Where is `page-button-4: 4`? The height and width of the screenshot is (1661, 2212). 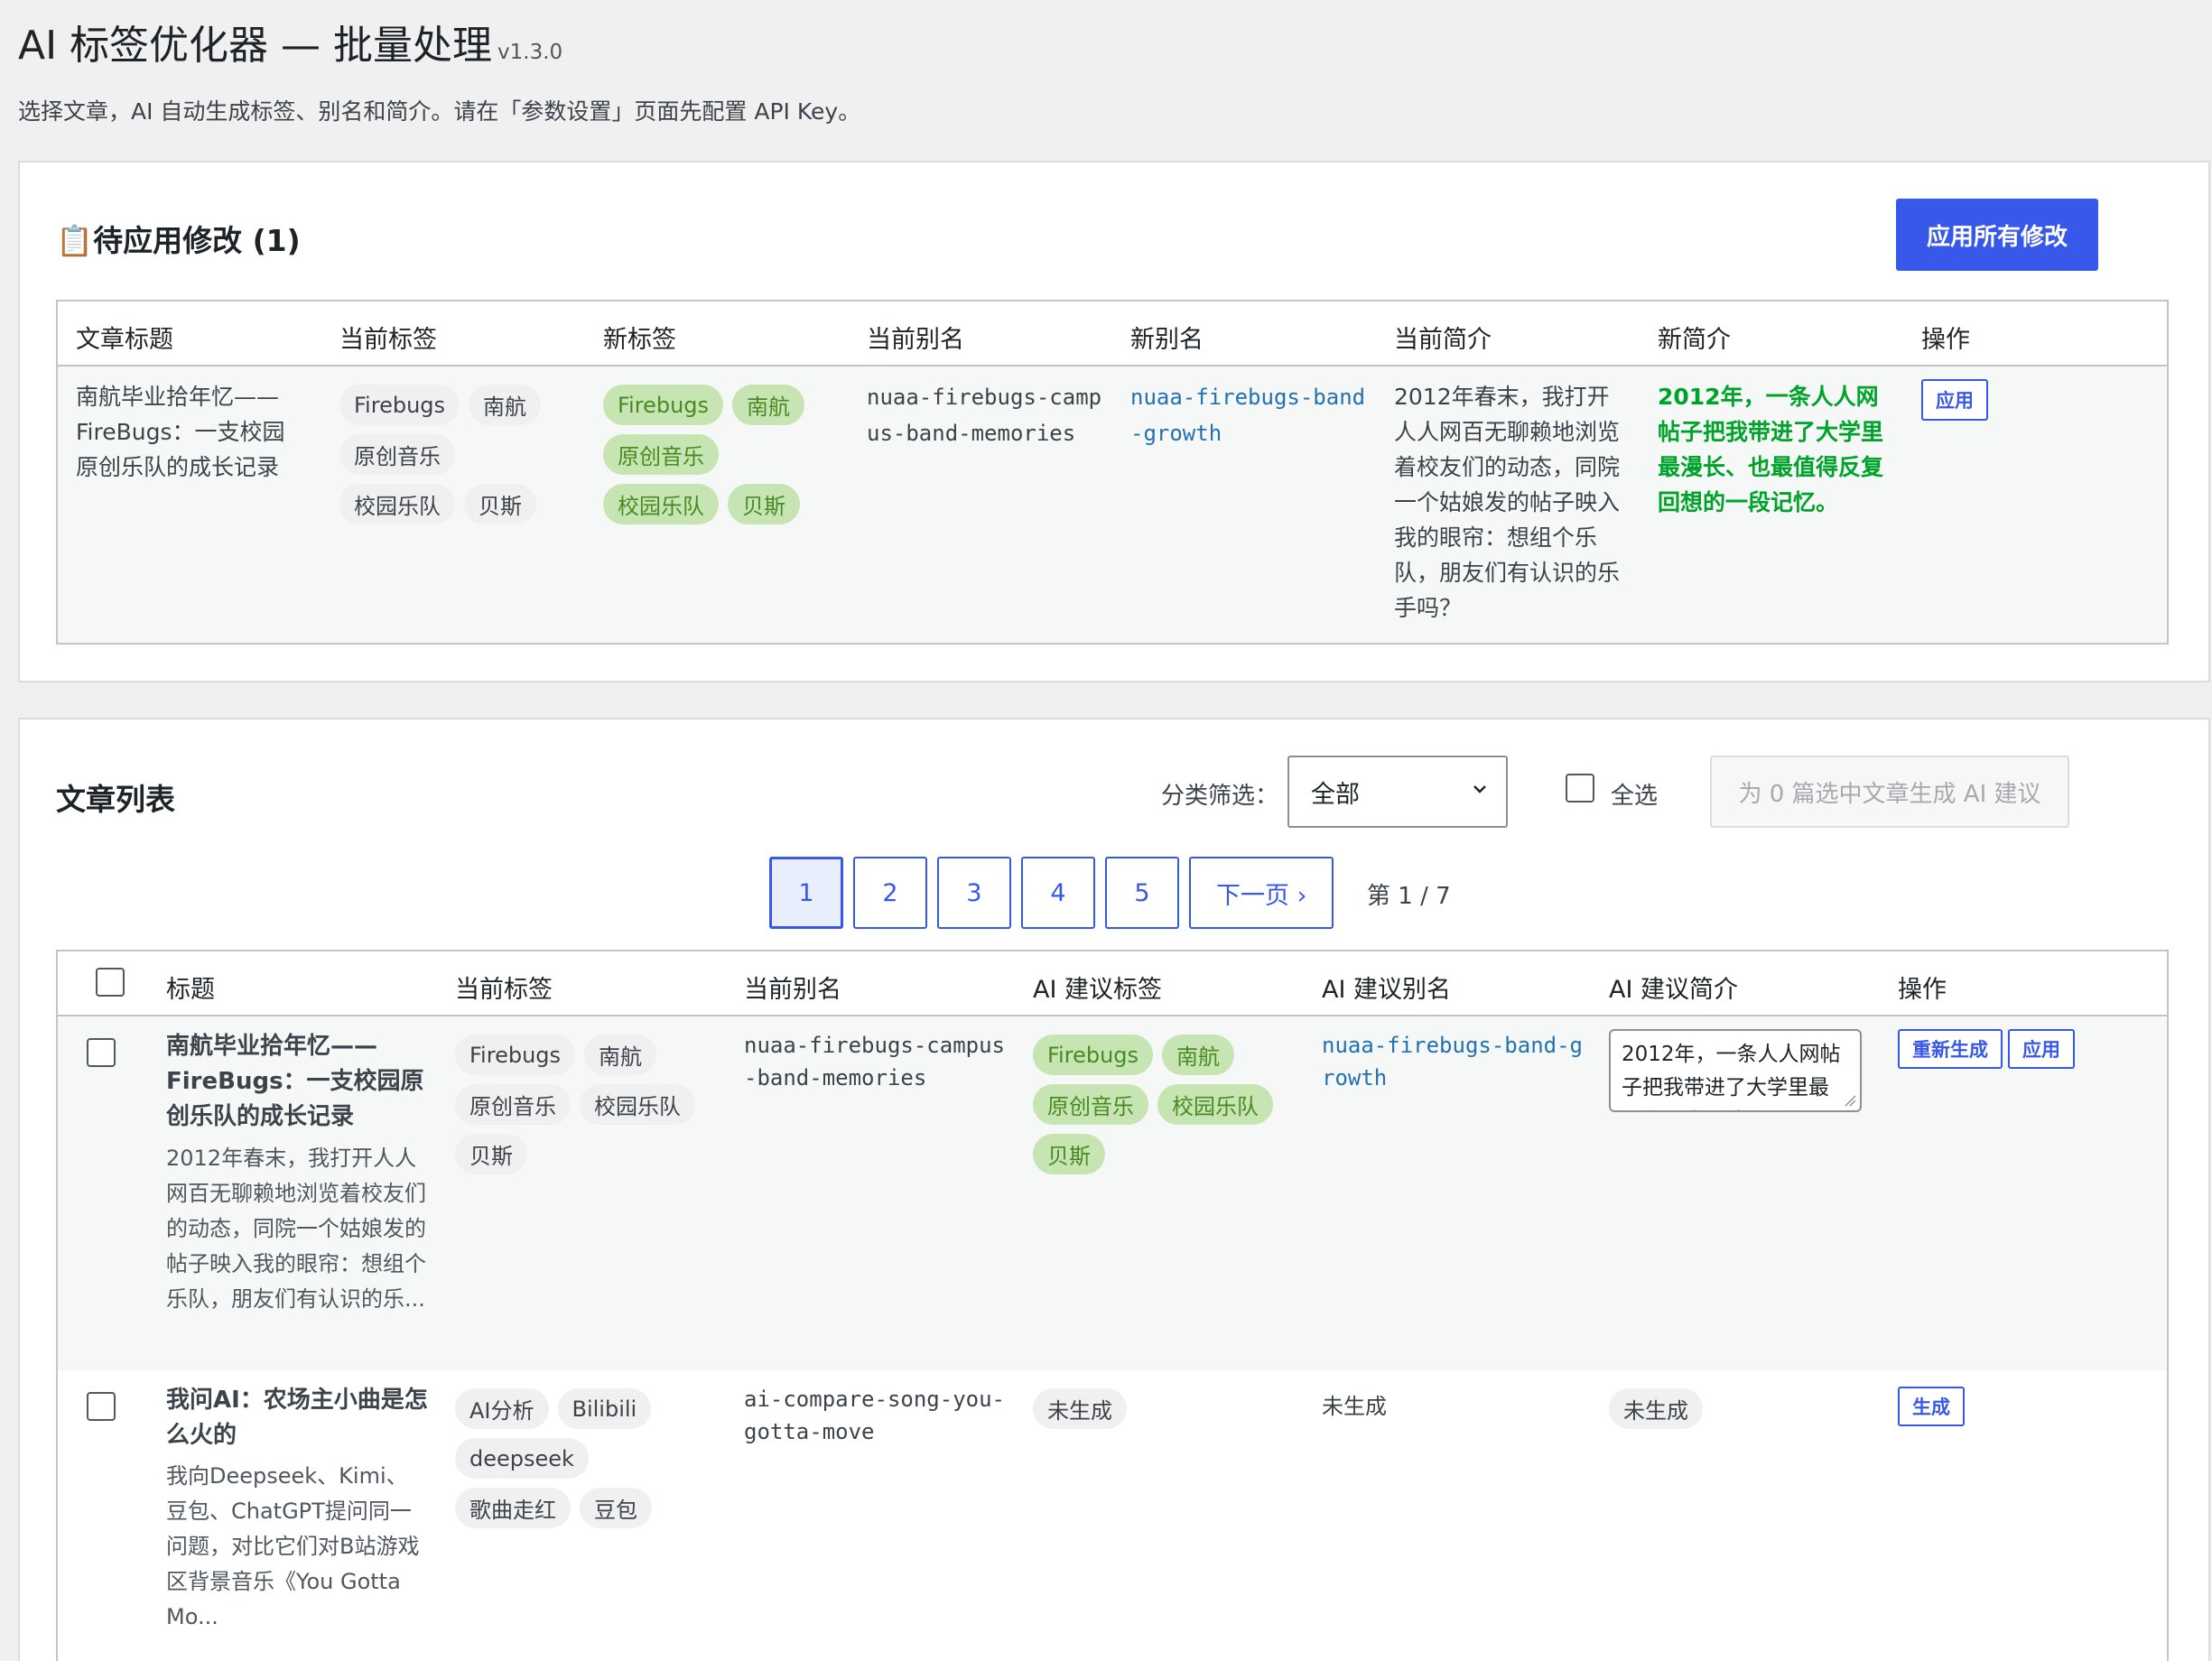 page-button-4: 4 is located at coordinates (1058, 893).